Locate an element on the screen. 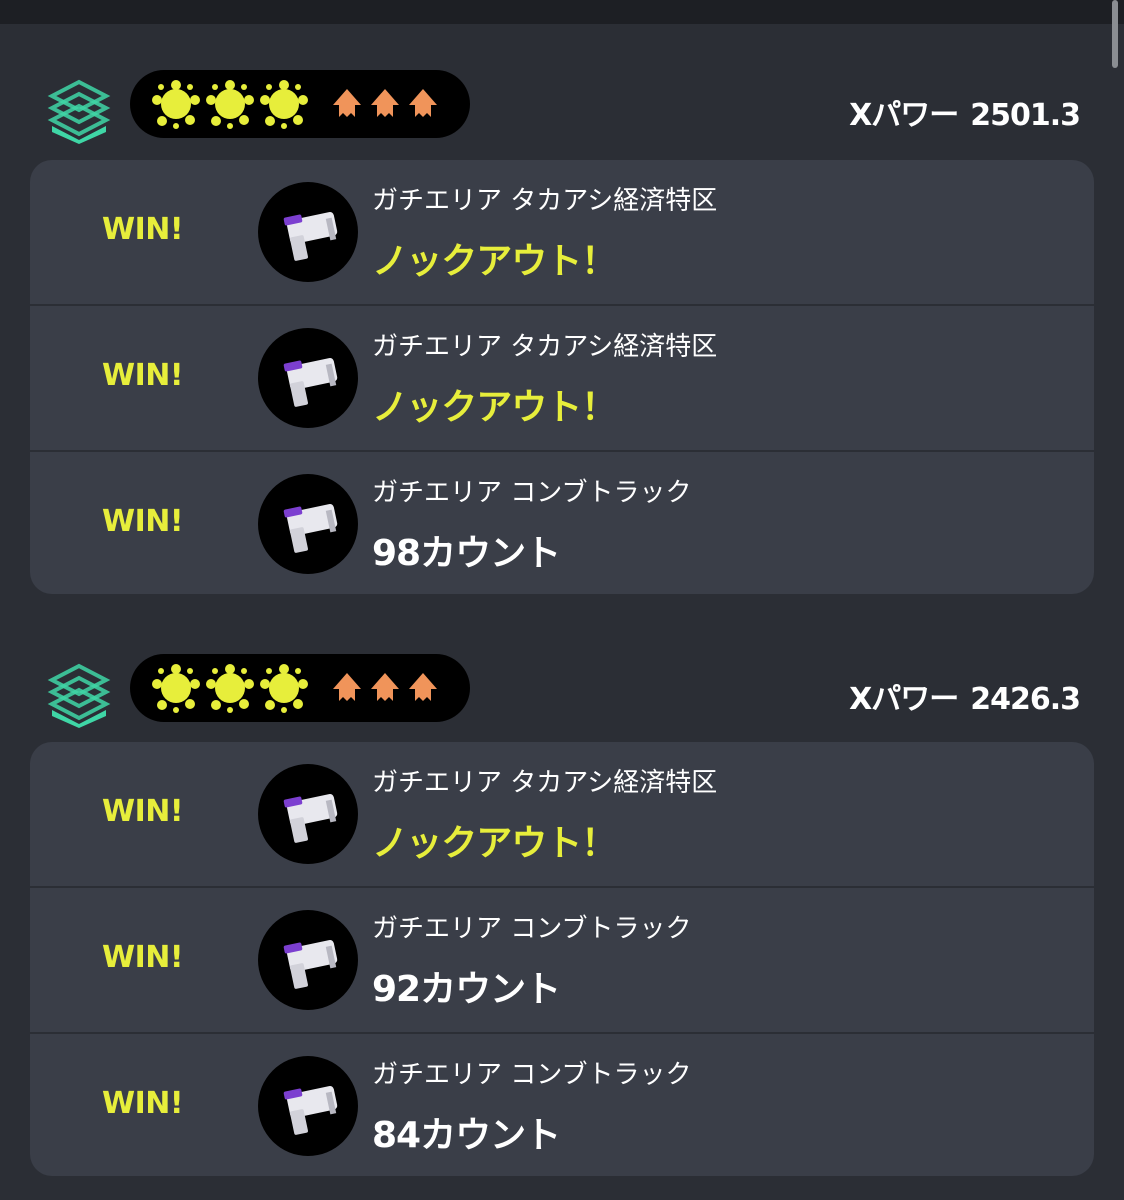  x-power-value: 2501.3 is located at coordinates (1025, 115).